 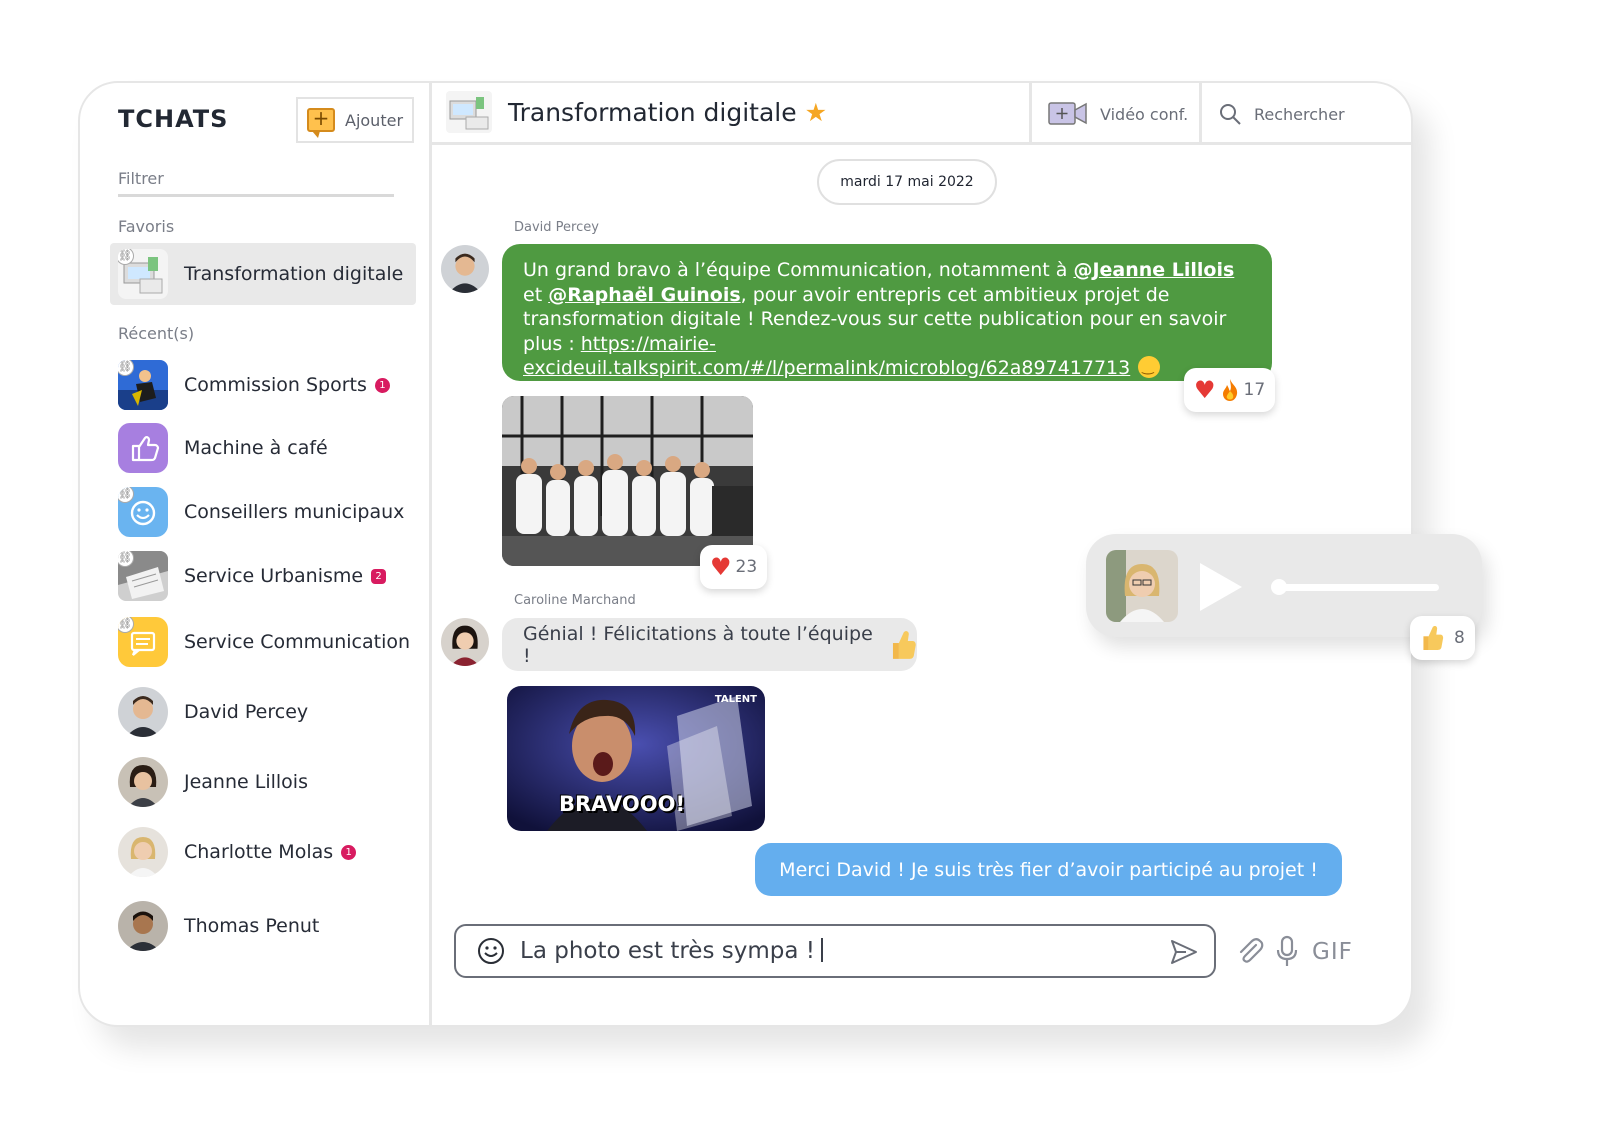 What do you see at coordinates (274, 576) in the screenshot?
I see `sidebar-item-label: Service Urbanisme` at bounding box center [274, 576].